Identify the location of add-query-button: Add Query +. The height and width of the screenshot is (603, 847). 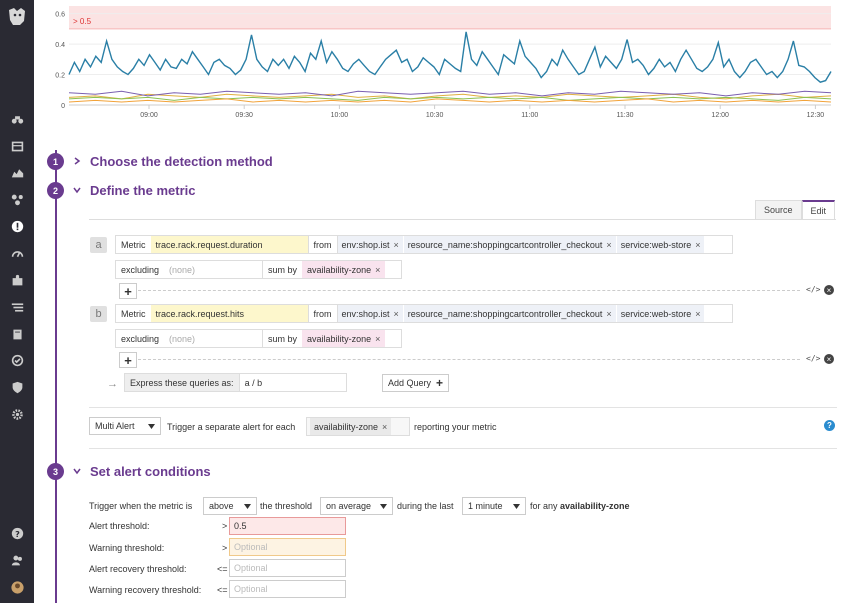
(416, 383).